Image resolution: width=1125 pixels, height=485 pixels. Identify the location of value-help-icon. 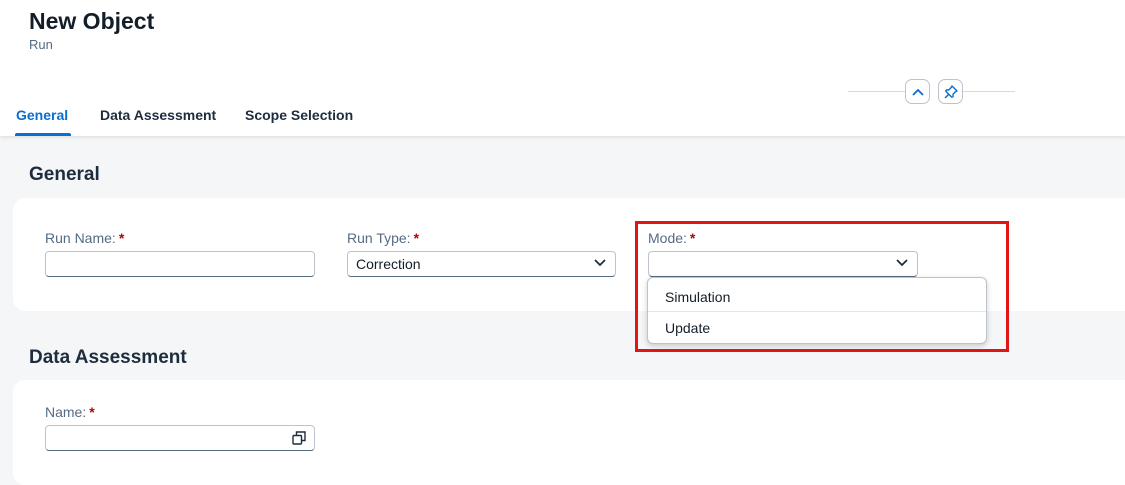
(299, 438).